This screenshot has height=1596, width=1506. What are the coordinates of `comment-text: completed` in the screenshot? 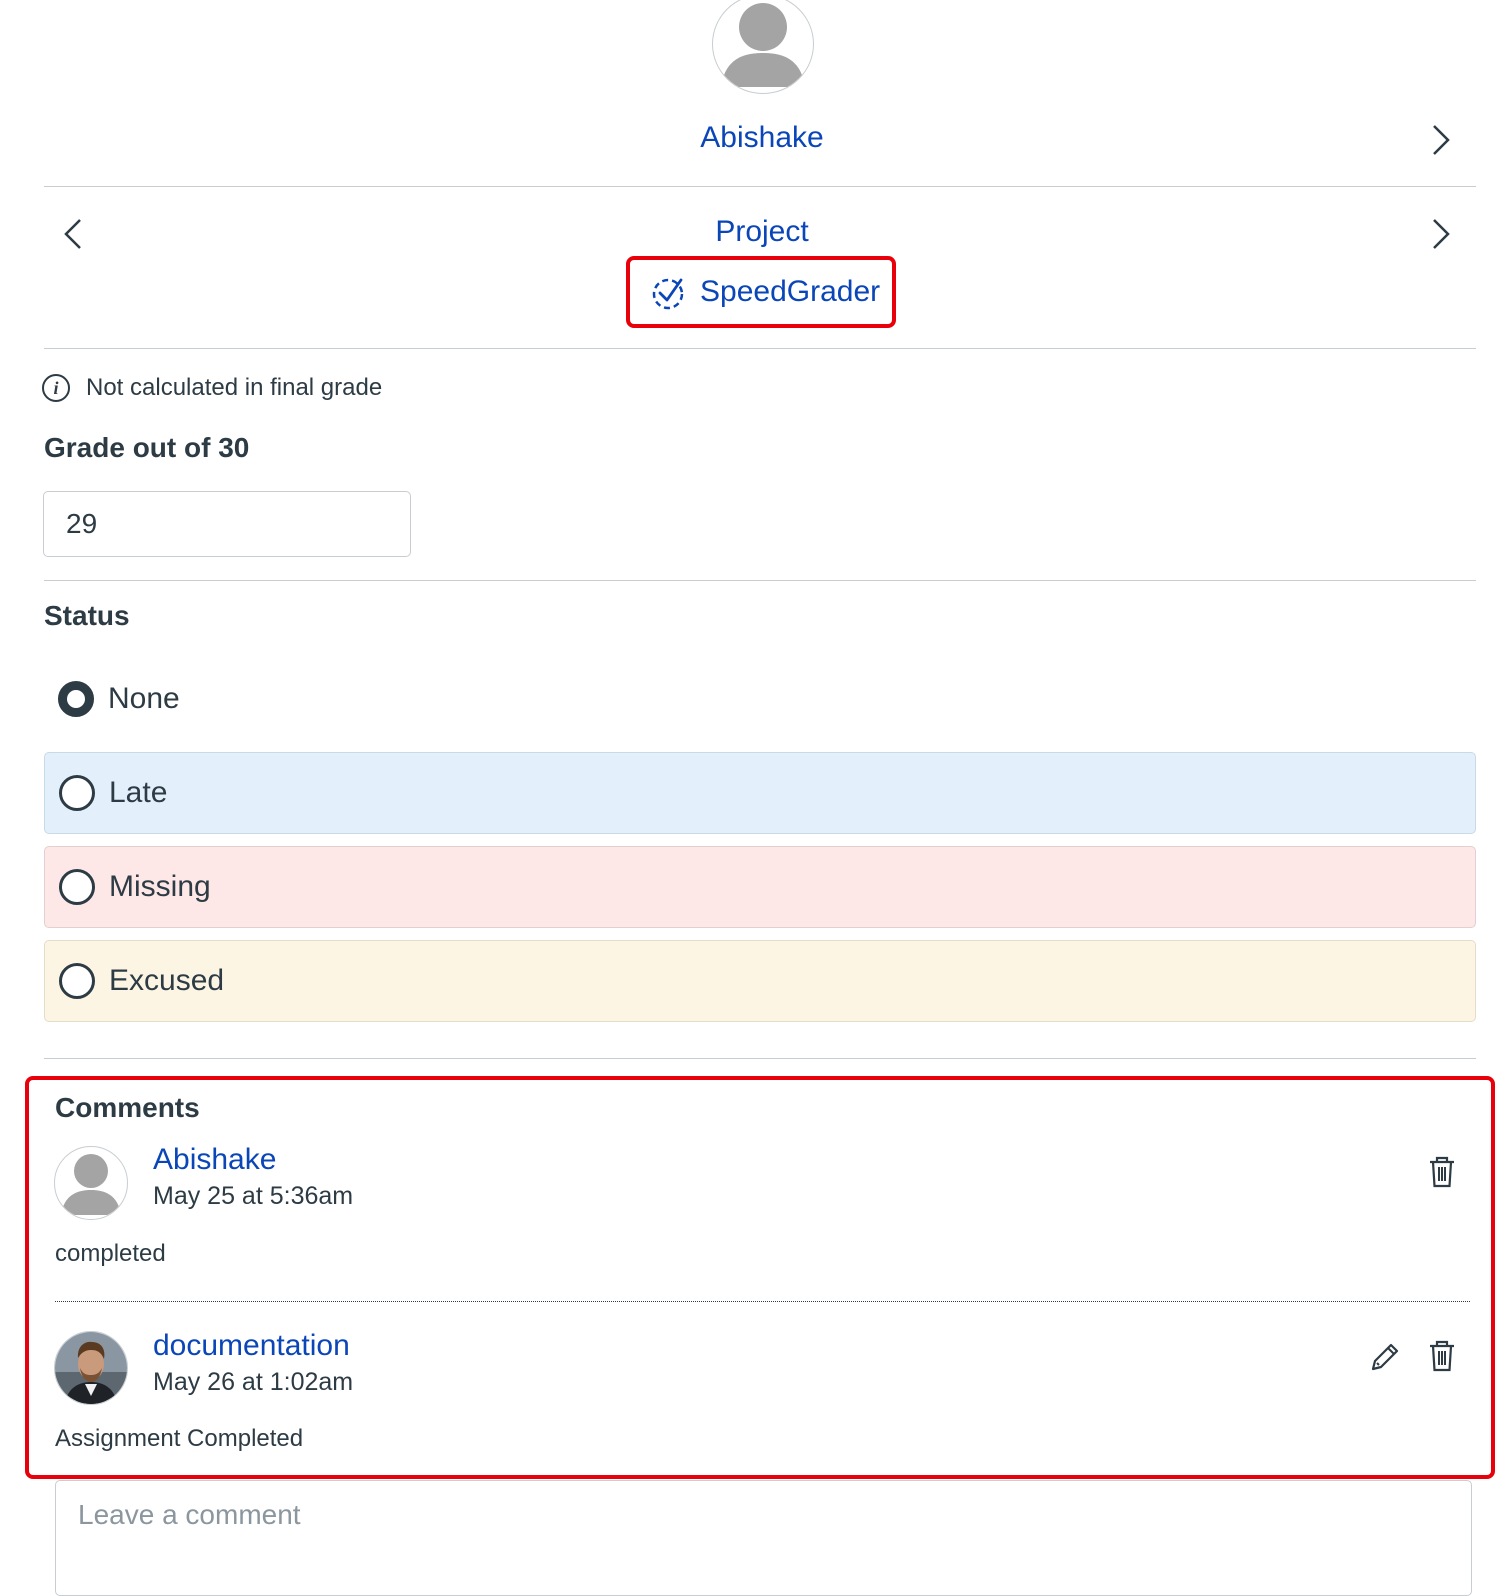 It's located at (110, 1253).